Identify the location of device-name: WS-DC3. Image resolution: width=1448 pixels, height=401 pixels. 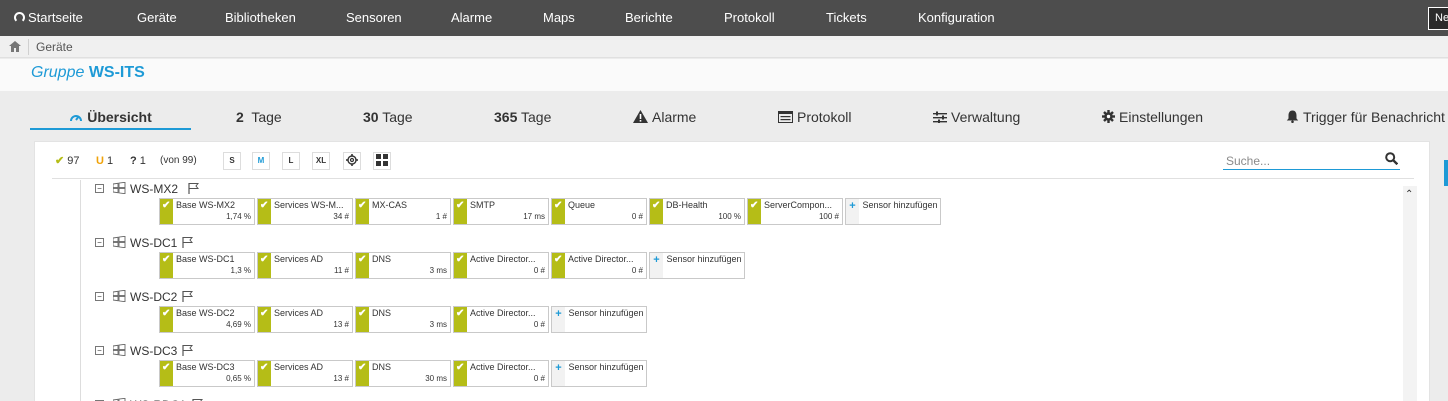
(153, 351).